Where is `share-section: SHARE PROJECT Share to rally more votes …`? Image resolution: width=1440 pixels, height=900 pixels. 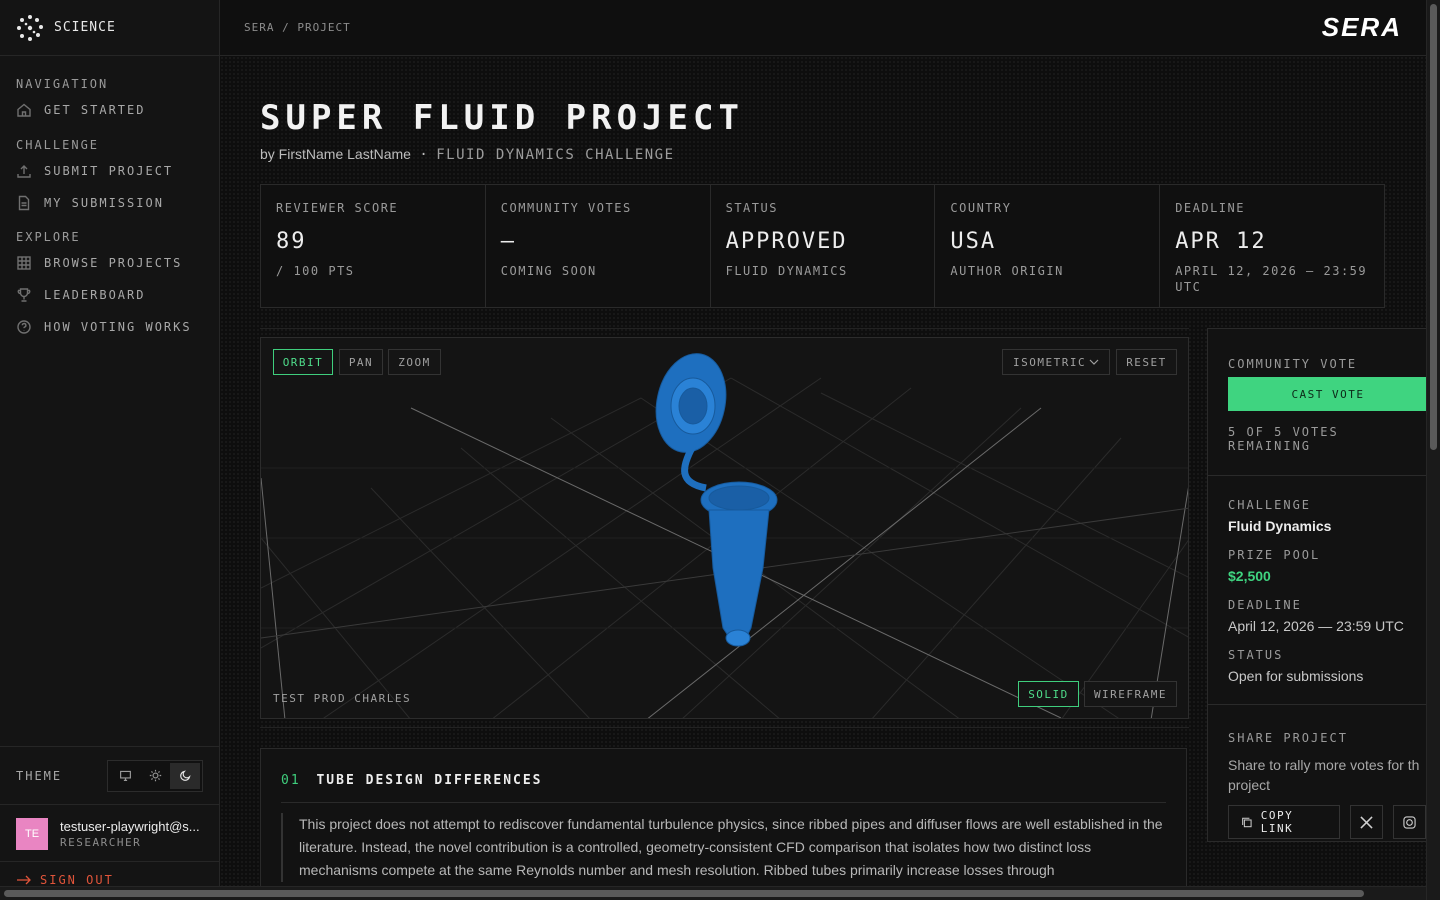 share-section: SHARE PROJECT Share to rally more votes … is located at coordinates (1317, 782).